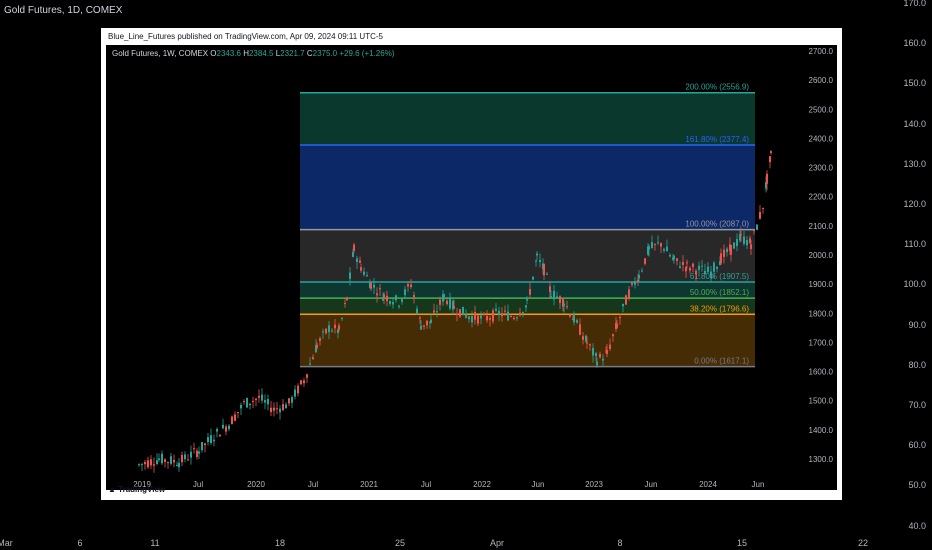  Describe the element at coordinates (497, 543) in the screenshot. I see `outer-time-tick: Apr` at that location.